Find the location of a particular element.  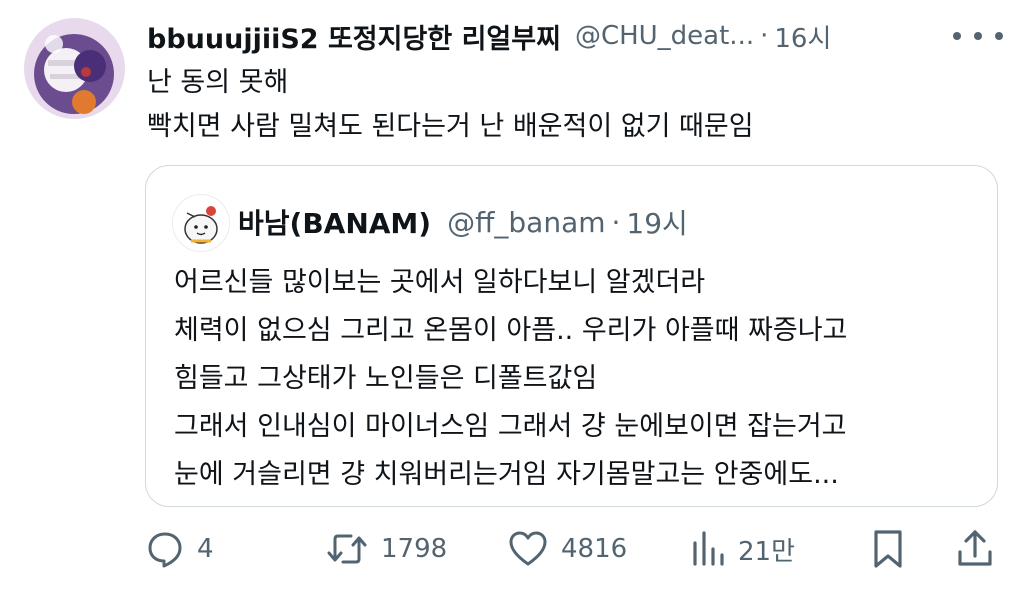

heart-icon is located at coordinates (528, 549).